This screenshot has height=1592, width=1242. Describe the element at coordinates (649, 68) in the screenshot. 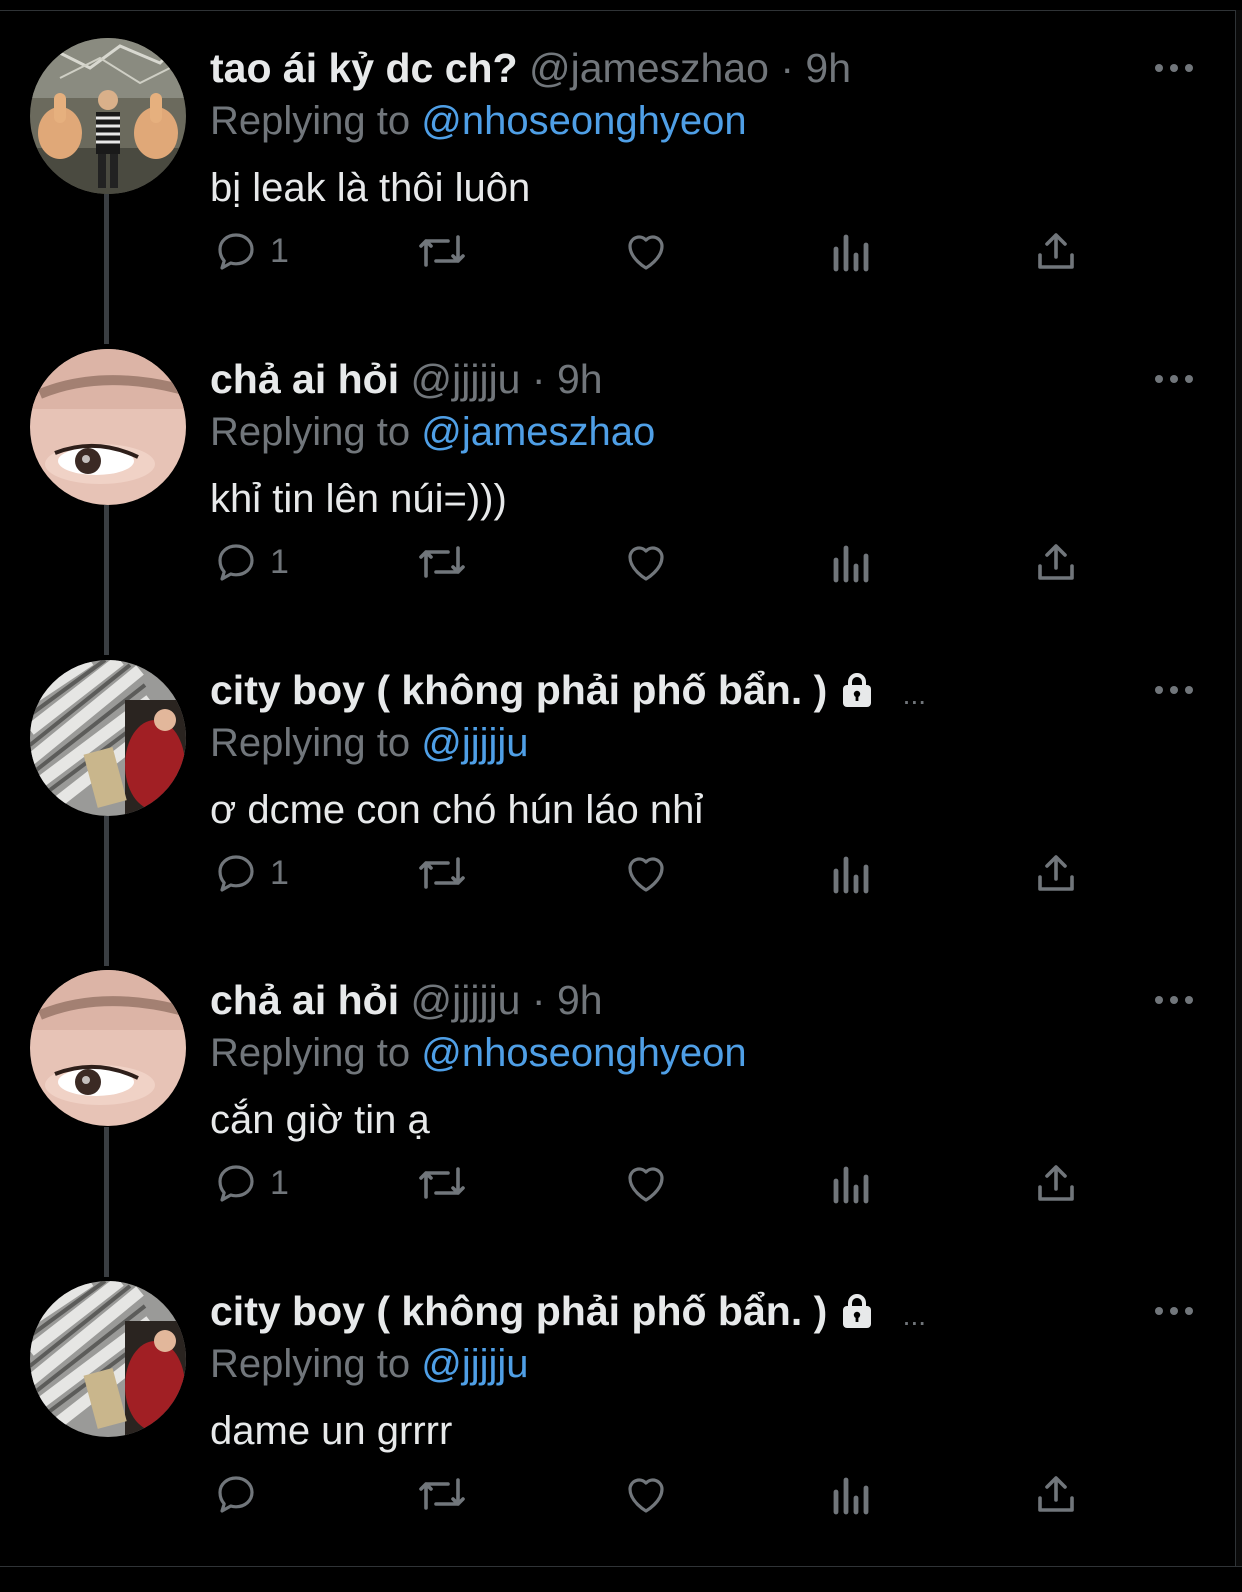

I see `handle: @jameszhao` at that location.